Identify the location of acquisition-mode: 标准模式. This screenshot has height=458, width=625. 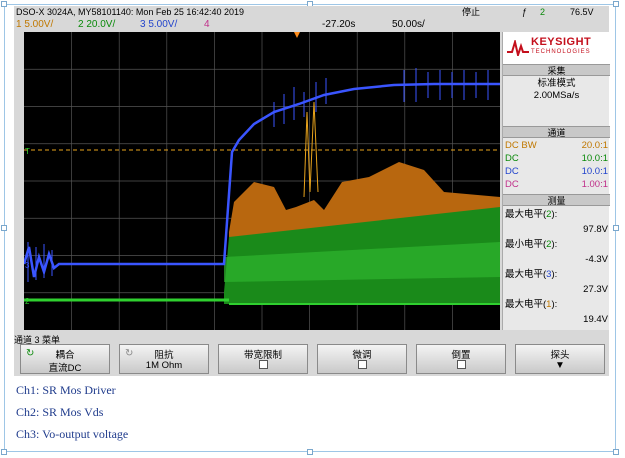
(556, 83).